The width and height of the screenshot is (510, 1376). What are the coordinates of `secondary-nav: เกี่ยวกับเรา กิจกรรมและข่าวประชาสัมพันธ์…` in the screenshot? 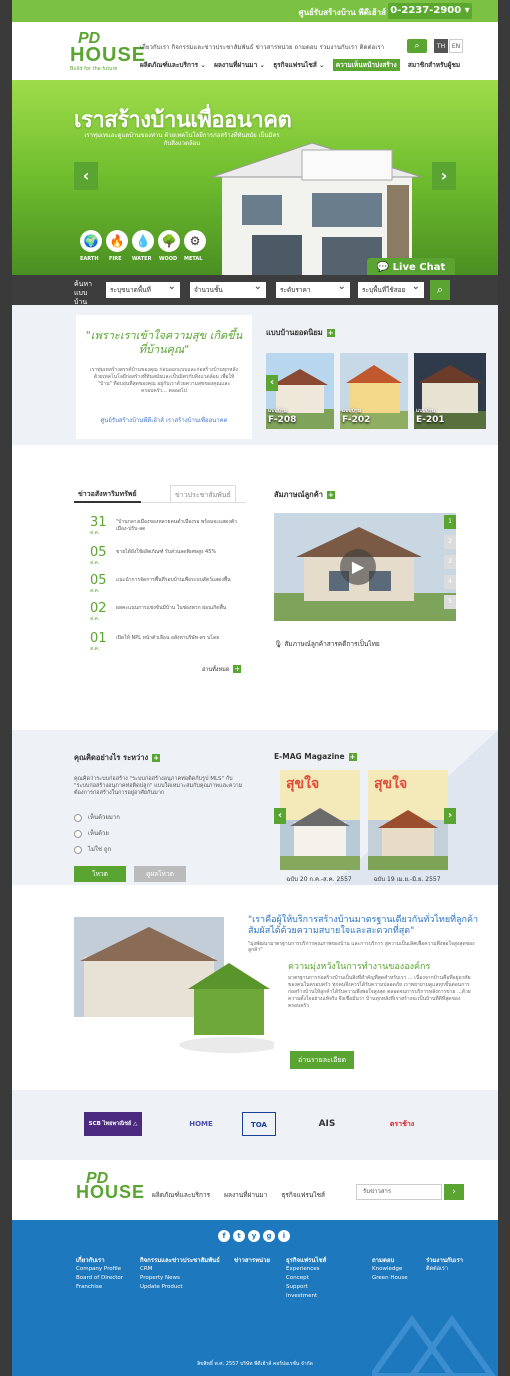 It's located at (262, 47).